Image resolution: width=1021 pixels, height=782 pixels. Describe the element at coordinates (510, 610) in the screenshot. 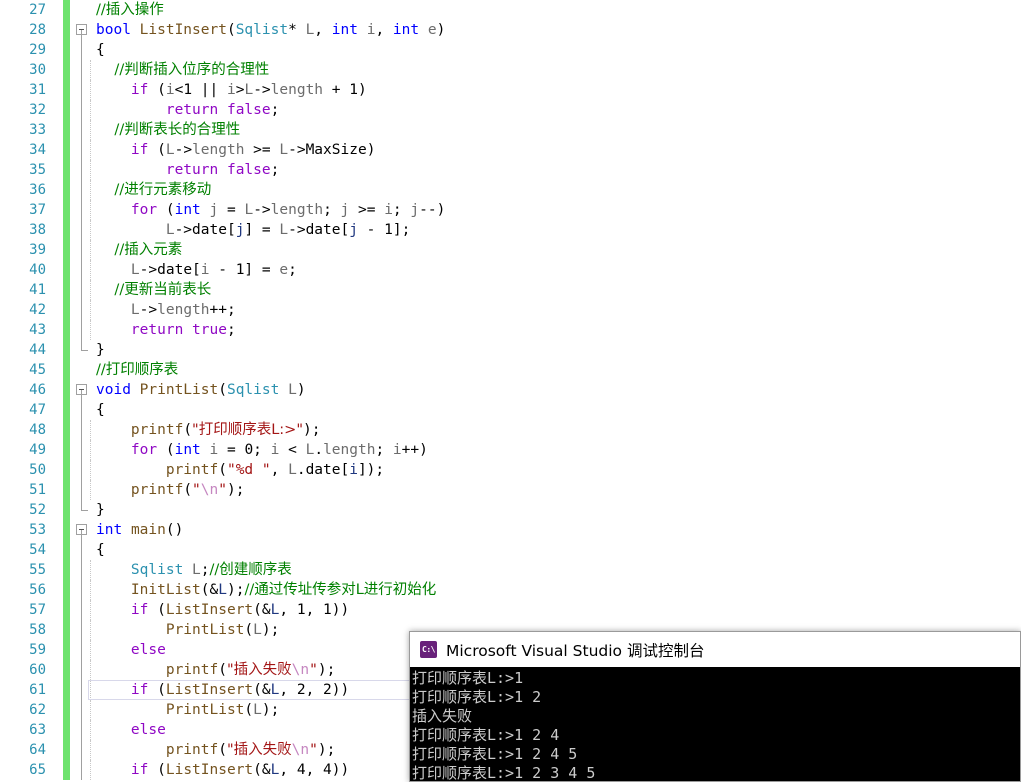

I see `code-line: 57 if (ListInsert(&L, 1, 1))` at that location.